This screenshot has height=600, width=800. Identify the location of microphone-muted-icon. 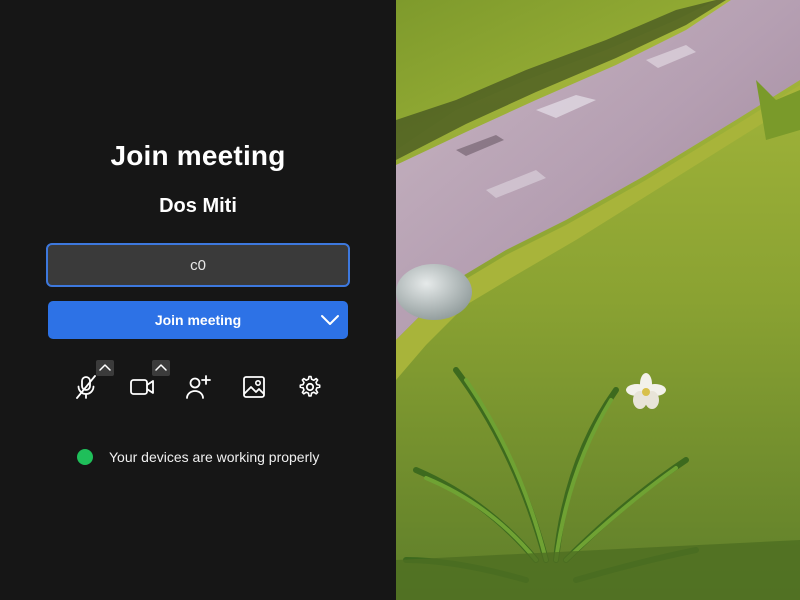
(86, 387).